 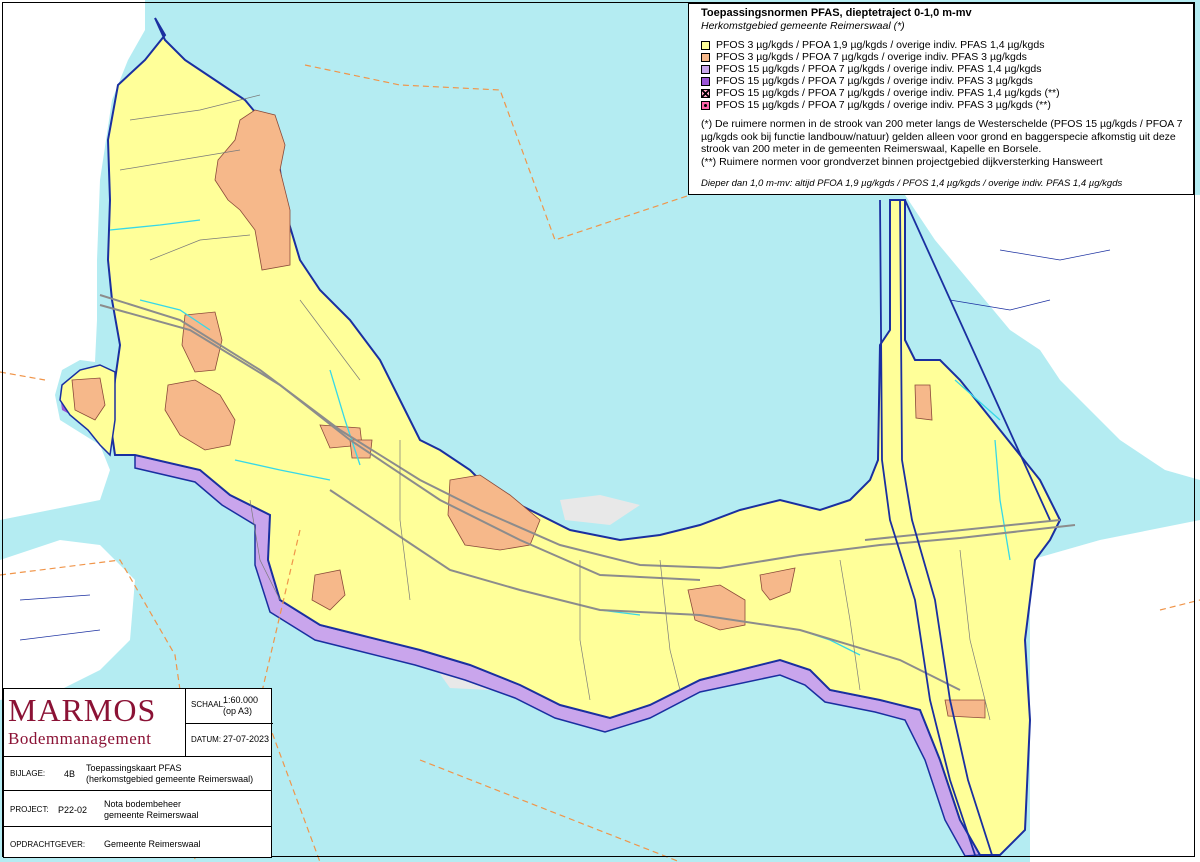 I want to click on date-label: DATUM:, so click(x=206, y=739).